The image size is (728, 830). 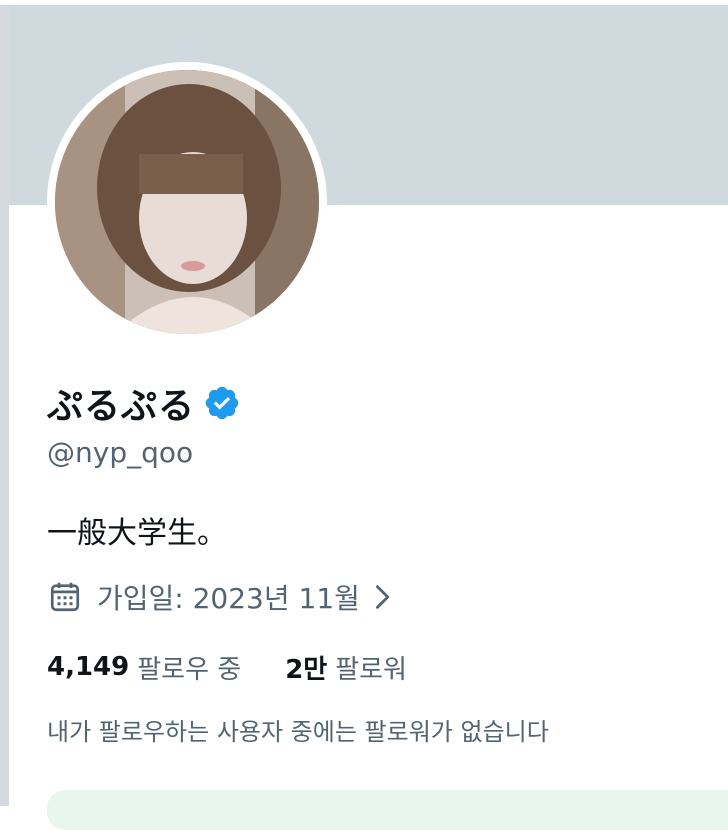 What do you see at coordinates (371, 669) in the screenshot?
I see `followers-label: 팔로워` at bounding box center [371, 669].